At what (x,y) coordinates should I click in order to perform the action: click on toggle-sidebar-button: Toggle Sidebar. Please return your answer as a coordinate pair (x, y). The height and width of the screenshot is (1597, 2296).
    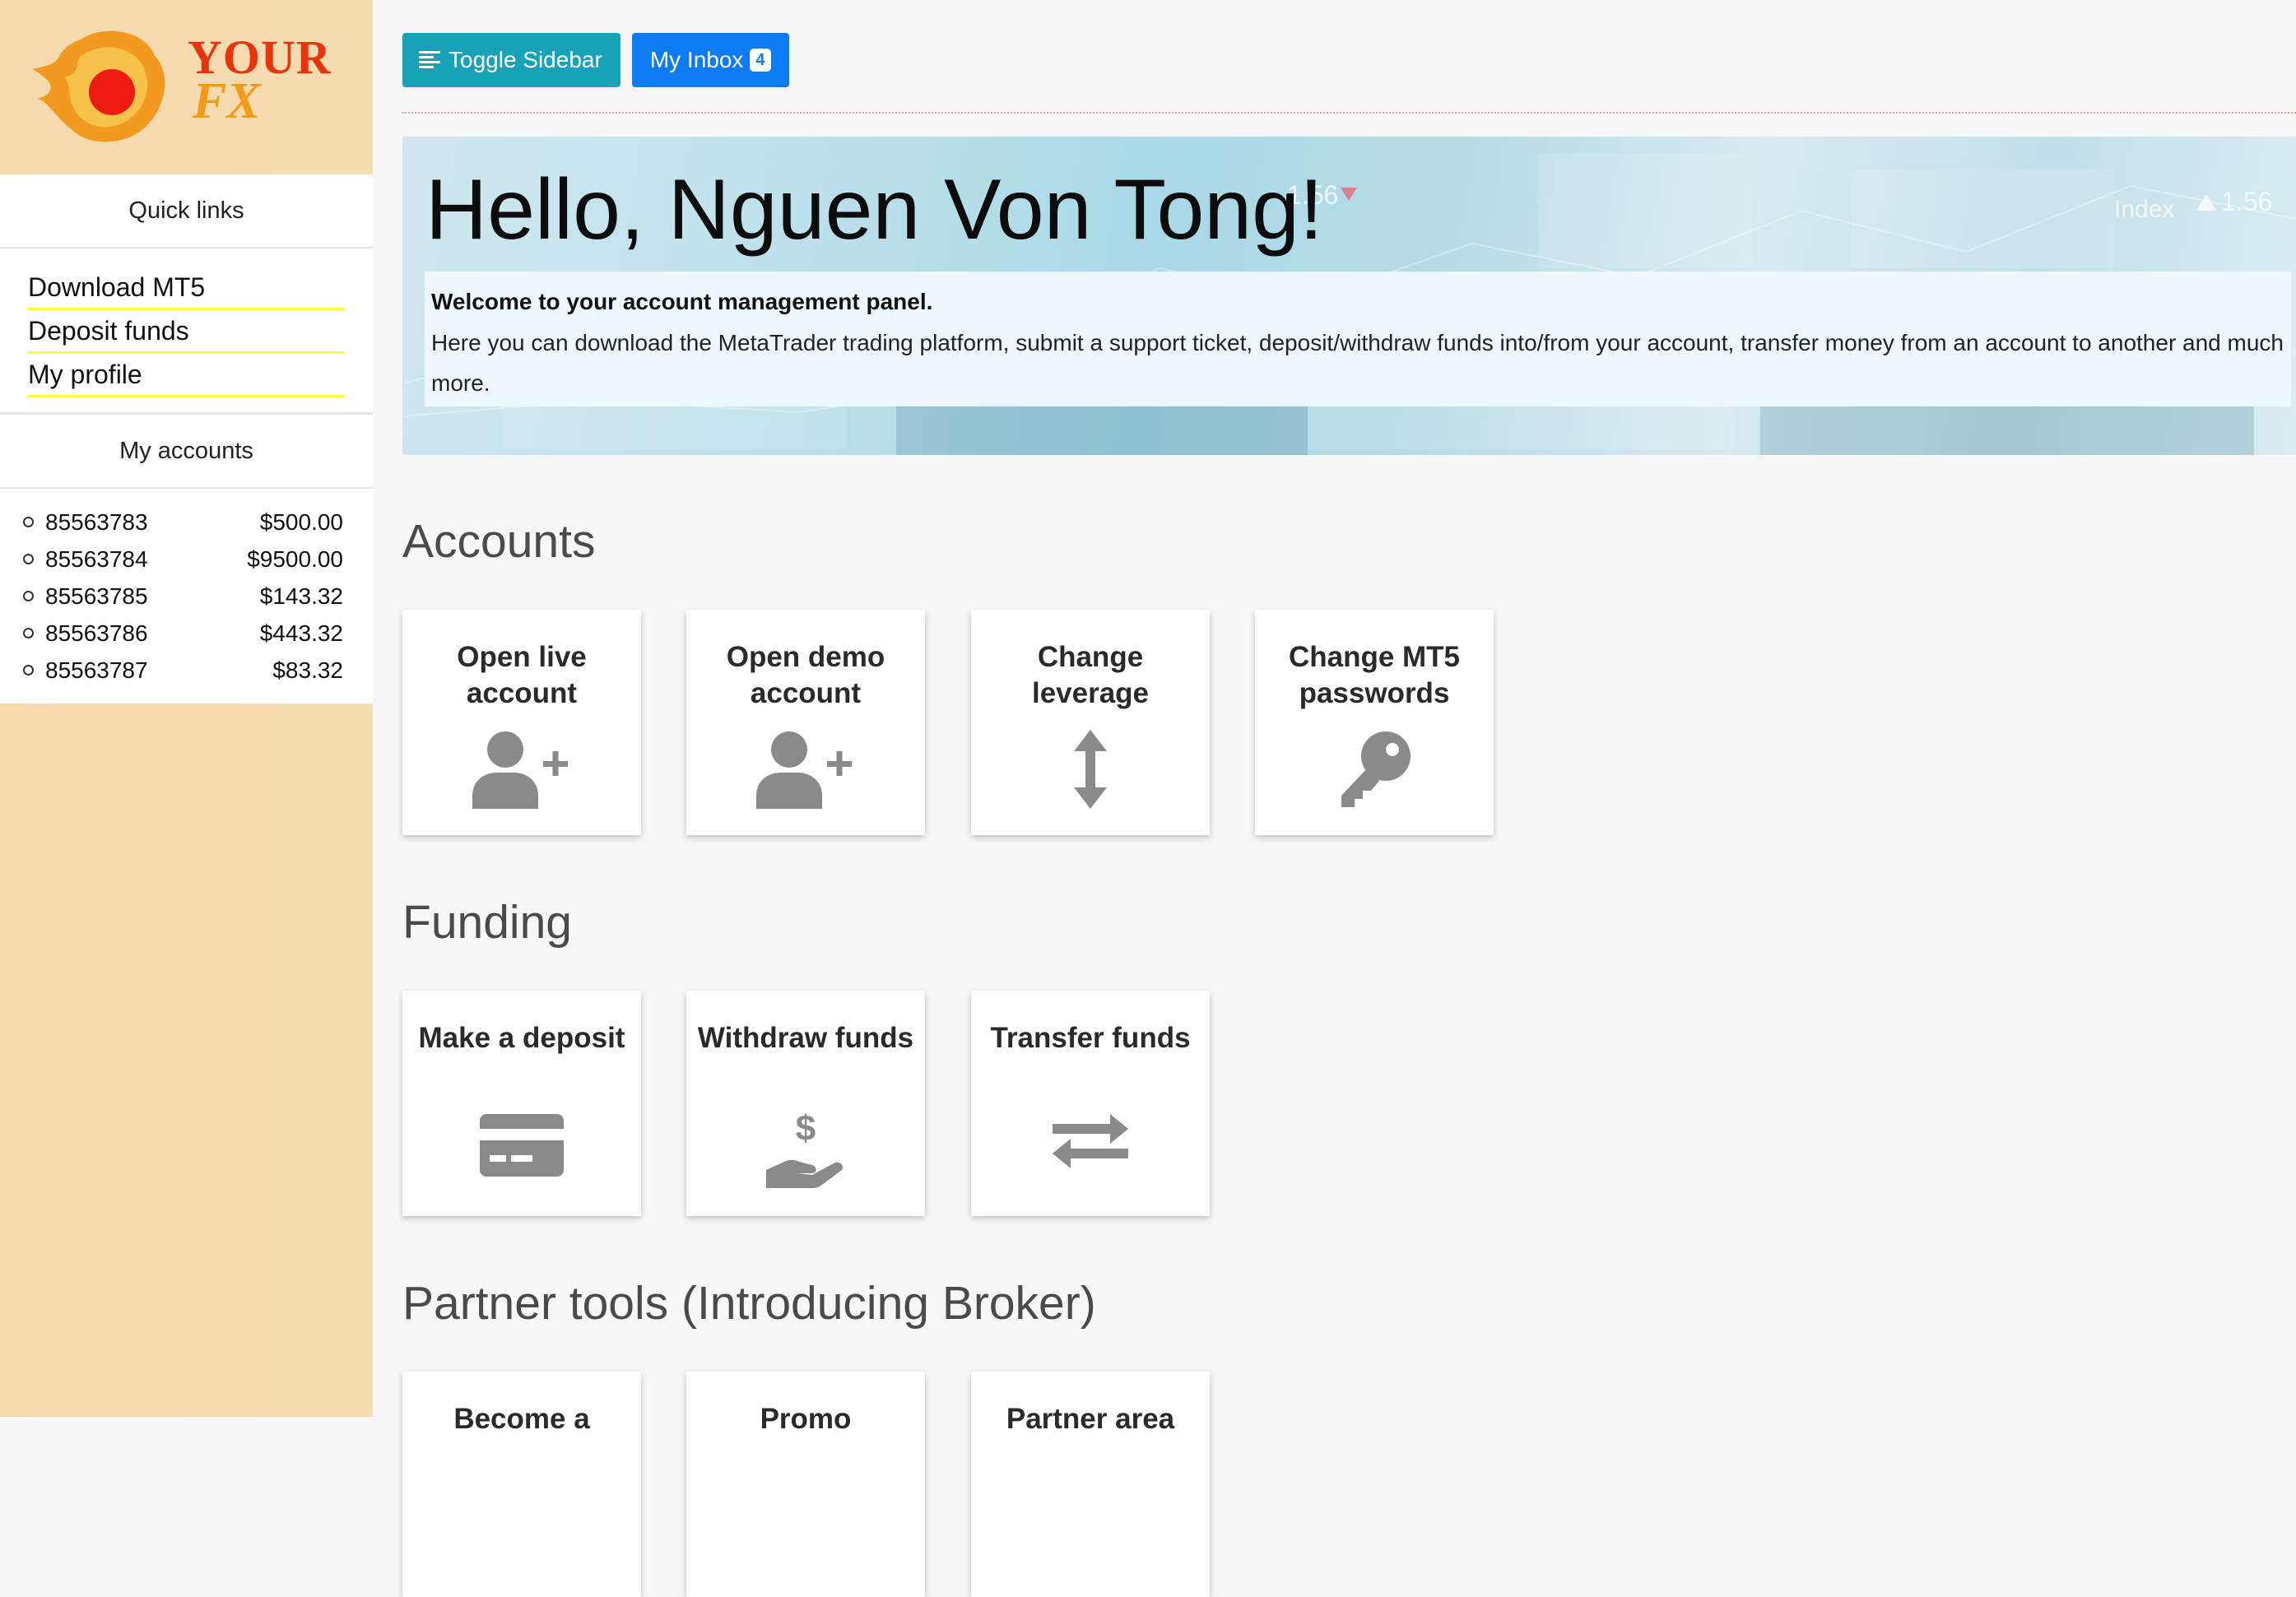
    Looking at the image, I should click on (511, 60).